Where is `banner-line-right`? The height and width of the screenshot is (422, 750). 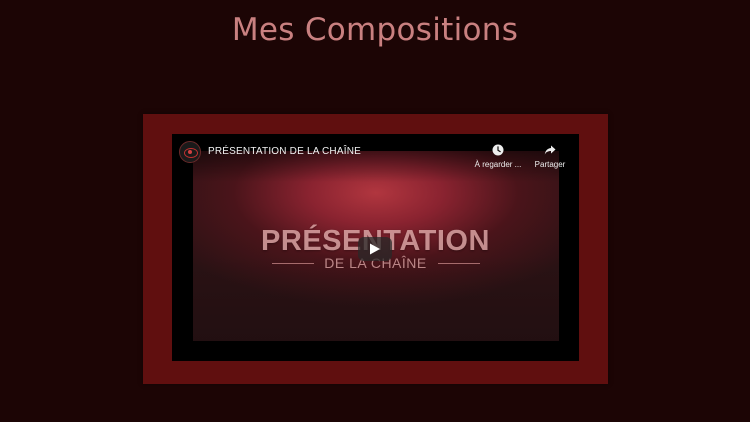 banner-line-right is located at coordinates (459, 263).